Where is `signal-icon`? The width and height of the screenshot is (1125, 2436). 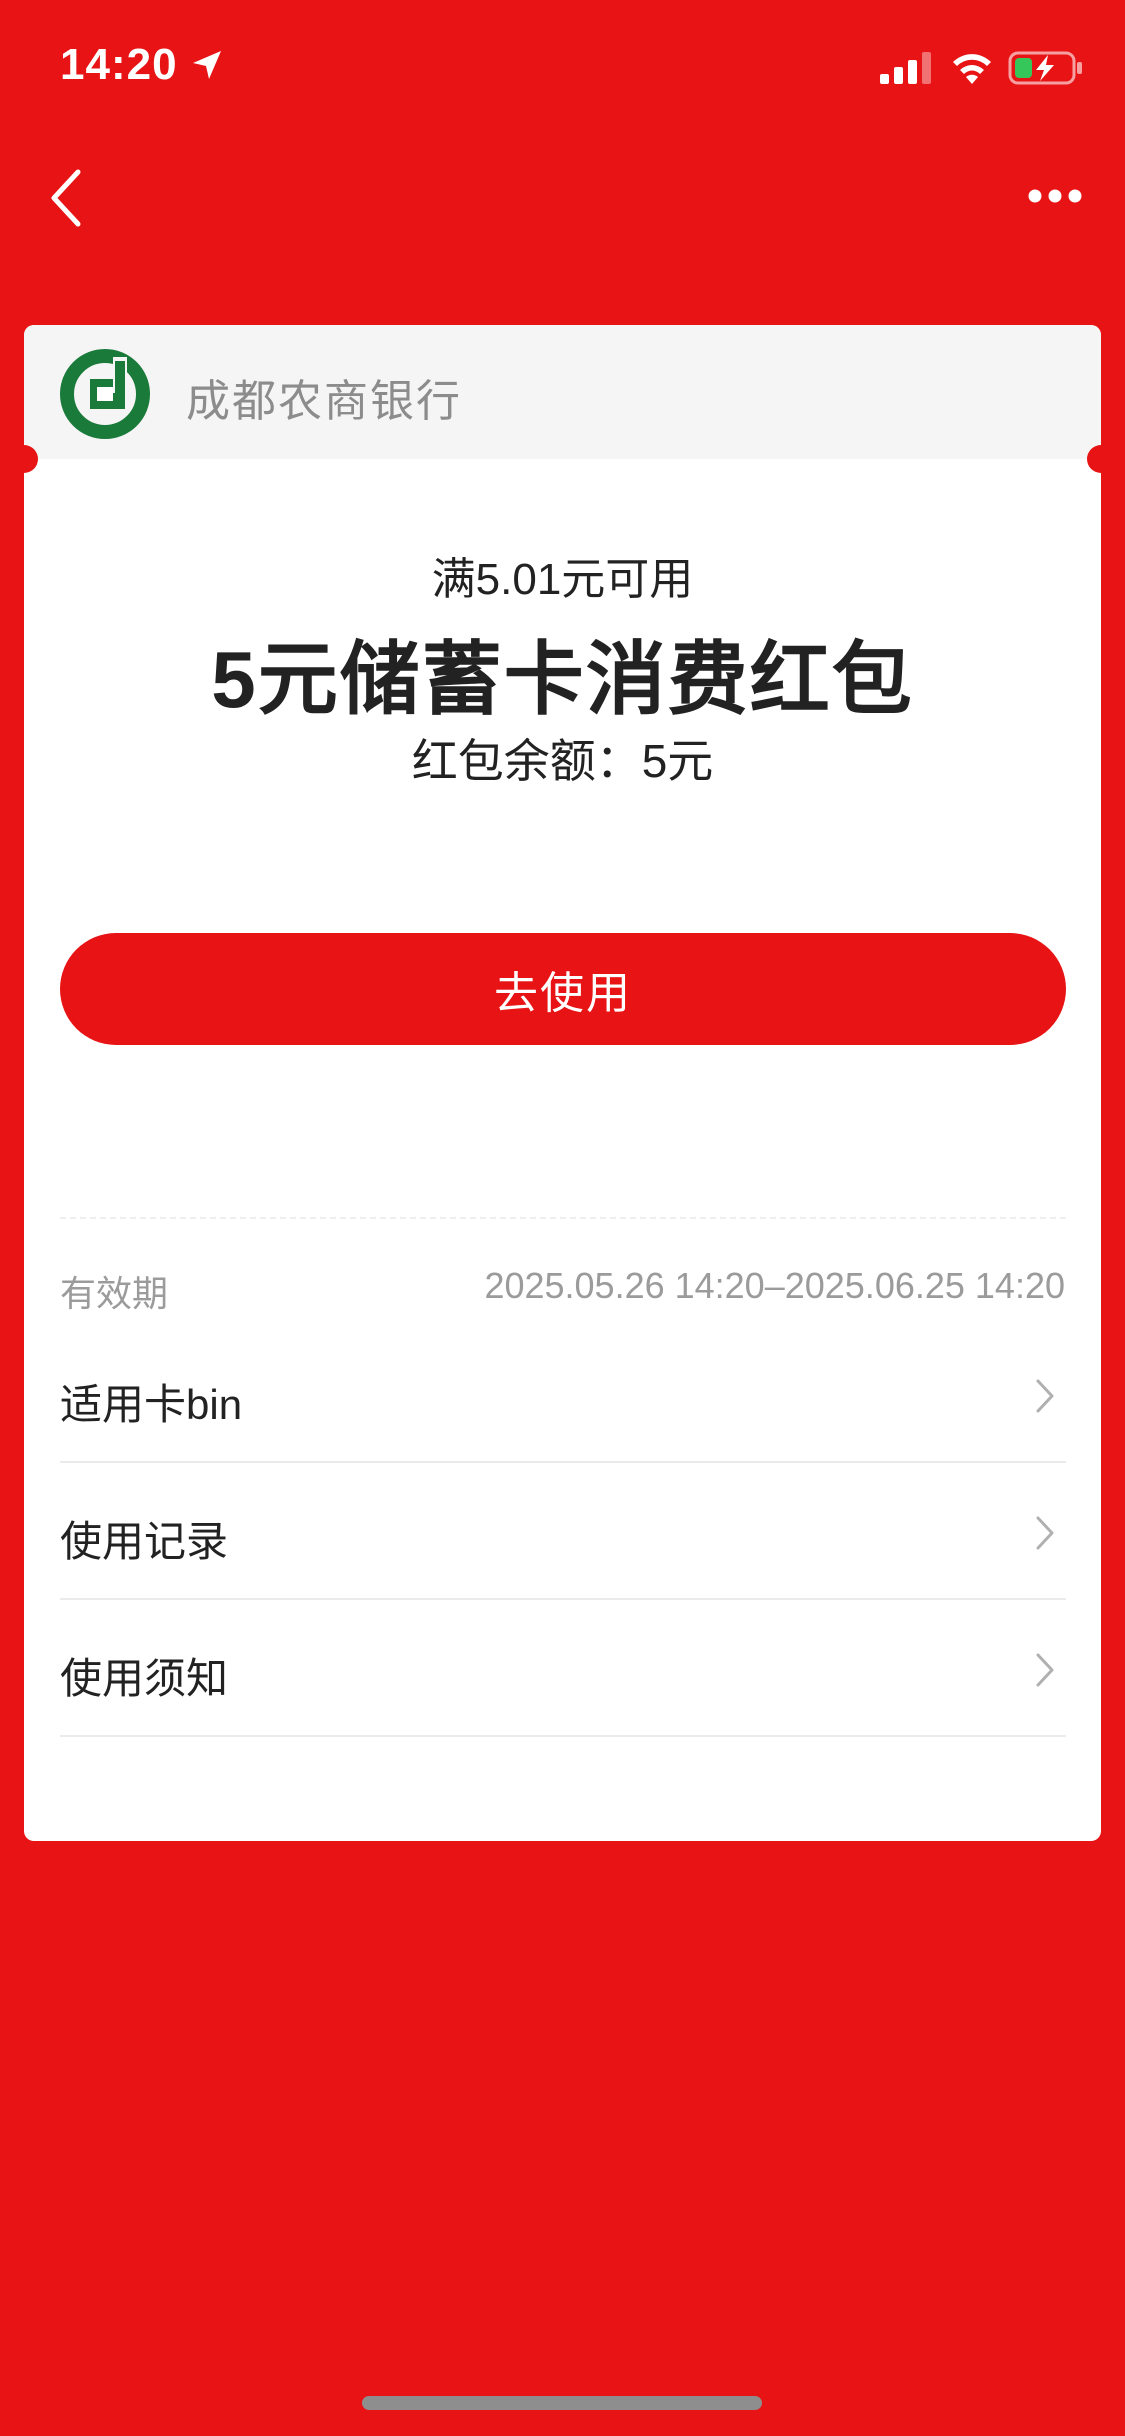
signal-icon is located at coordinates (905, 68).